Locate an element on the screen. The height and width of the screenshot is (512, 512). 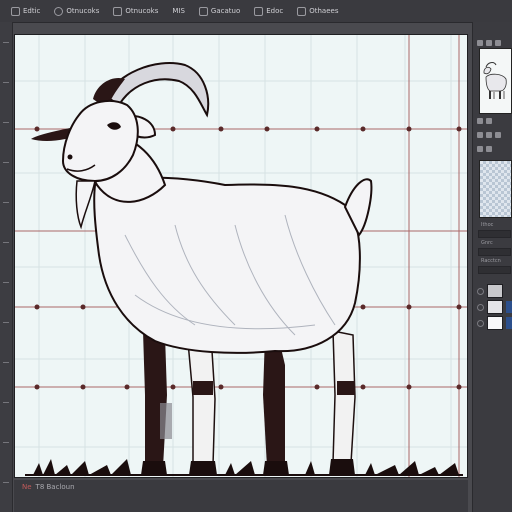
menu-mis-label: MIS is located at coordinates (178, 11).